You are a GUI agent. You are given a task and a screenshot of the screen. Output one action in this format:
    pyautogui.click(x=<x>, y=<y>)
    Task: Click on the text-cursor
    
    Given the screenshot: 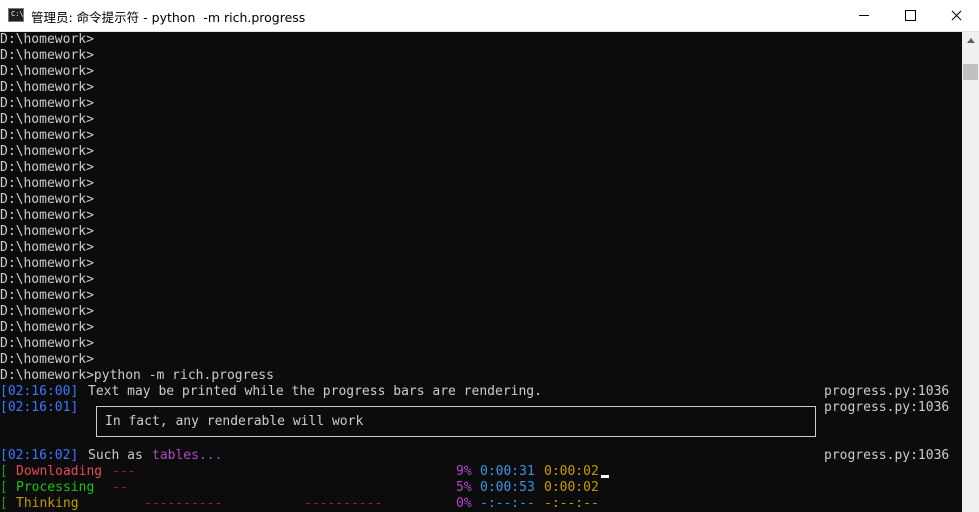 What is the action you would take?
    pyautogui.click(x=605, y=476)
    